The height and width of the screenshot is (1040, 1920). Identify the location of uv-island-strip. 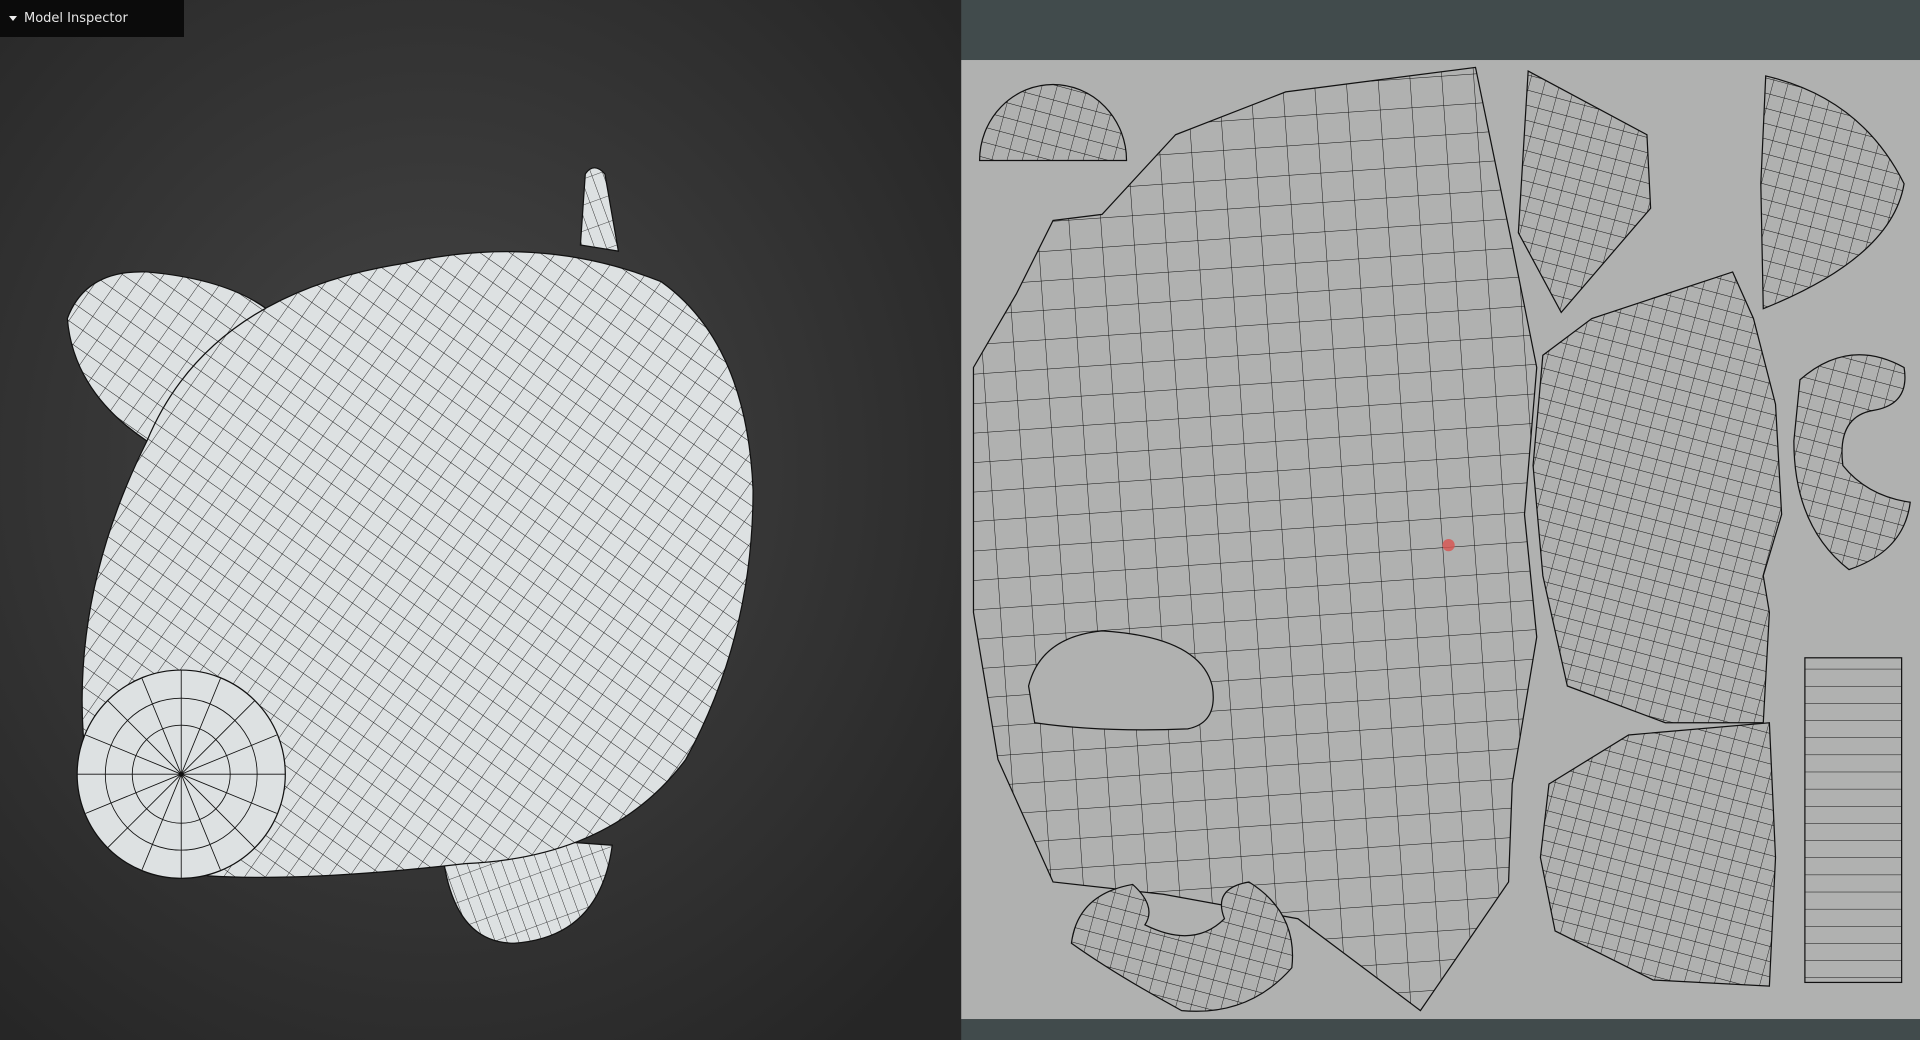
(1853, 820).